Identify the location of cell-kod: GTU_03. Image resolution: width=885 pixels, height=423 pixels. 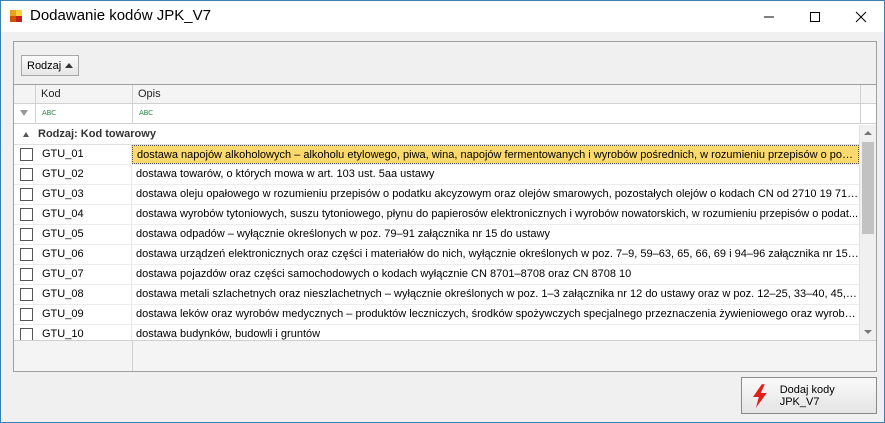
(84, 194).